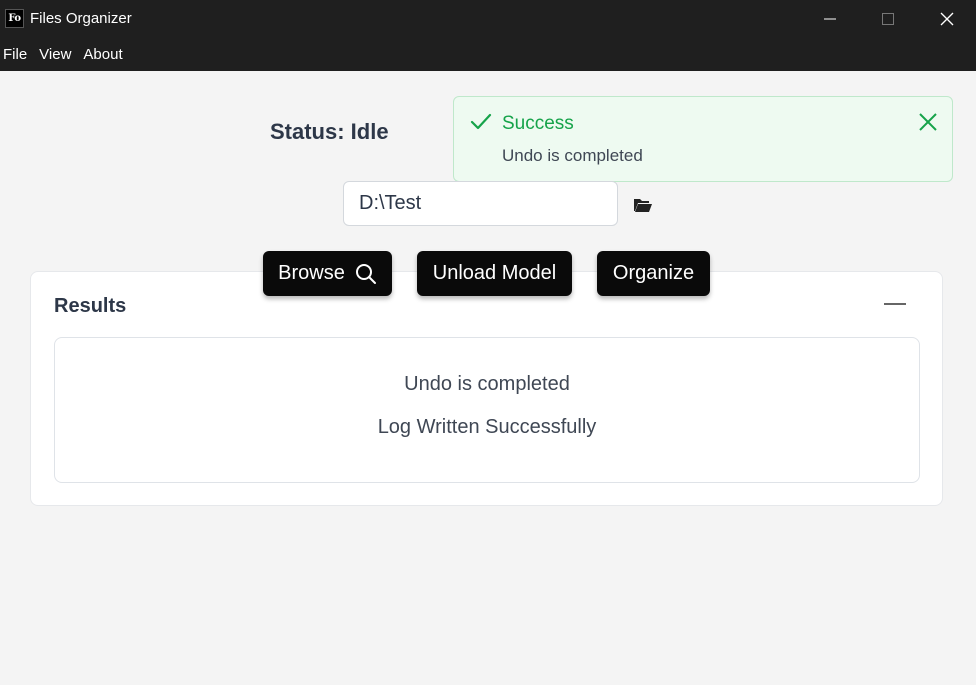 The image size is (976, 685). I want to click on app-logo-icon: Fo, so click(14, 18).